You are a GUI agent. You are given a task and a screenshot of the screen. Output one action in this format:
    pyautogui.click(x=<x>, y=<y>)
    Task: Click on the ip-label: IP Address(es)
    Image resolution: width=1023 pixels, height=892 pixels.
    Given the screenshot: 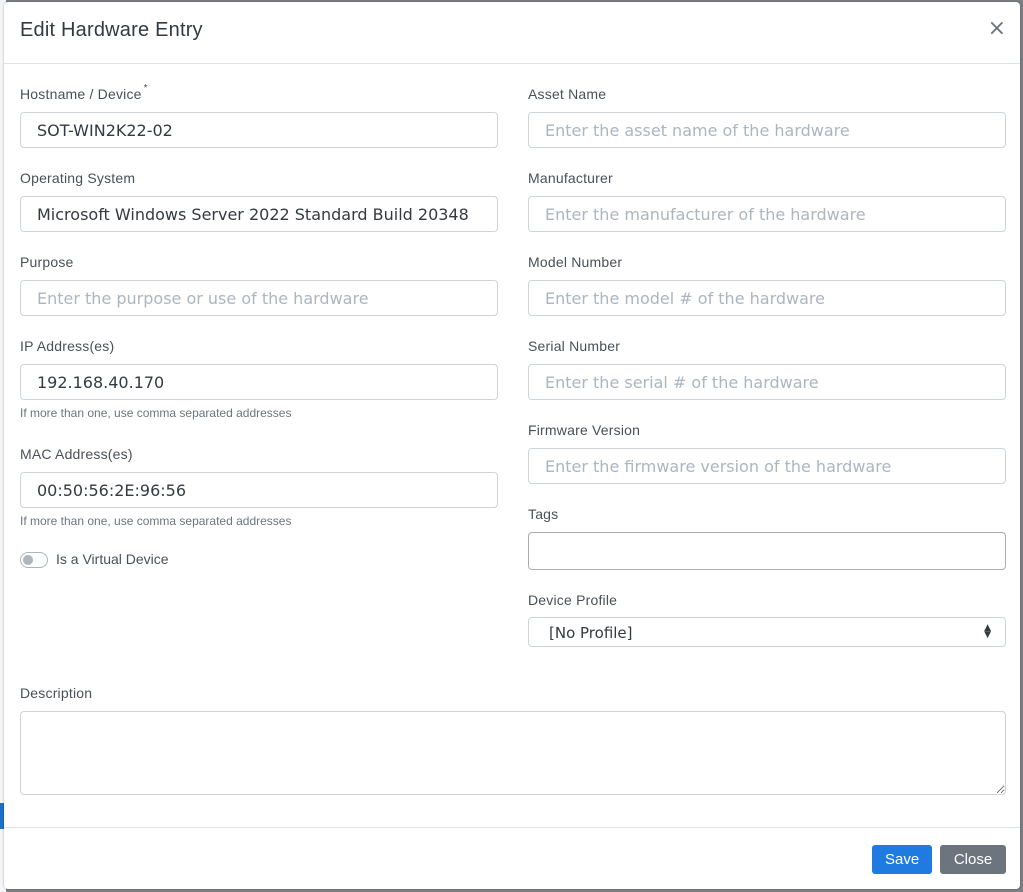 What is the action you would take?
    pyautogui.click(x=67, y=346)
    